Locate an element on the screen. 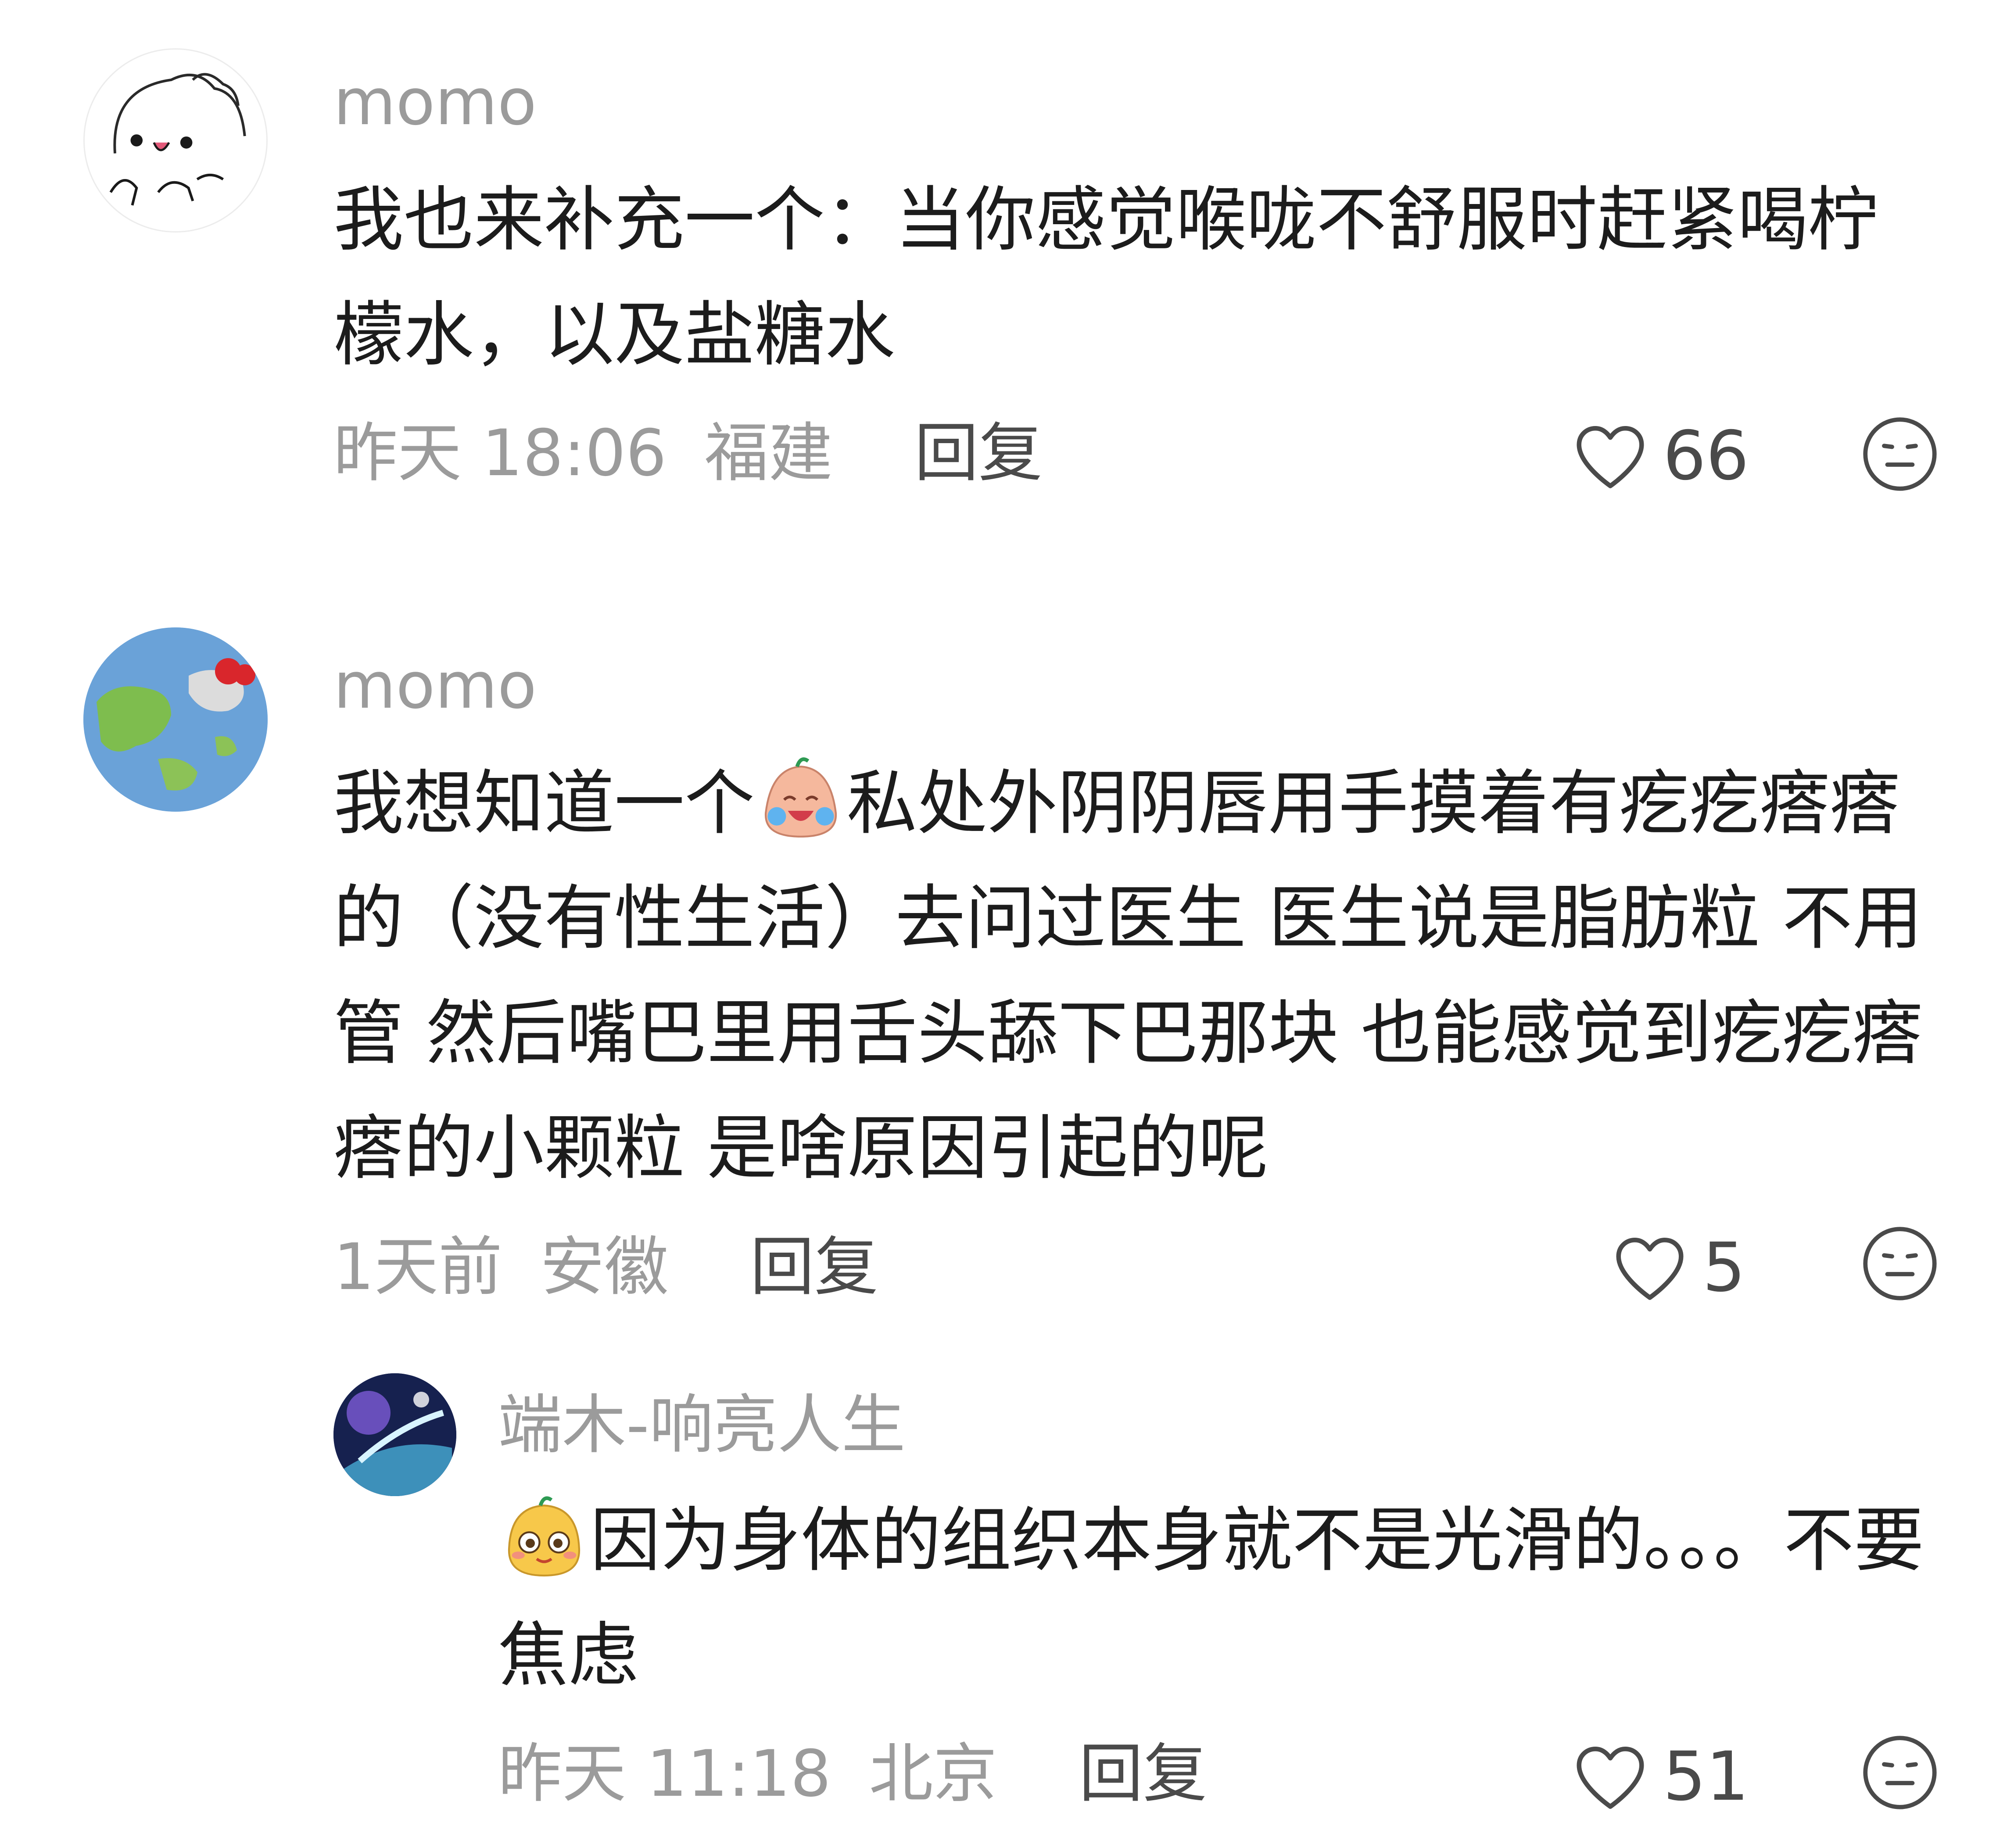 The image size is (2014, 1848). shy-face-emoji-icon is located at coordinates (544, 1539).